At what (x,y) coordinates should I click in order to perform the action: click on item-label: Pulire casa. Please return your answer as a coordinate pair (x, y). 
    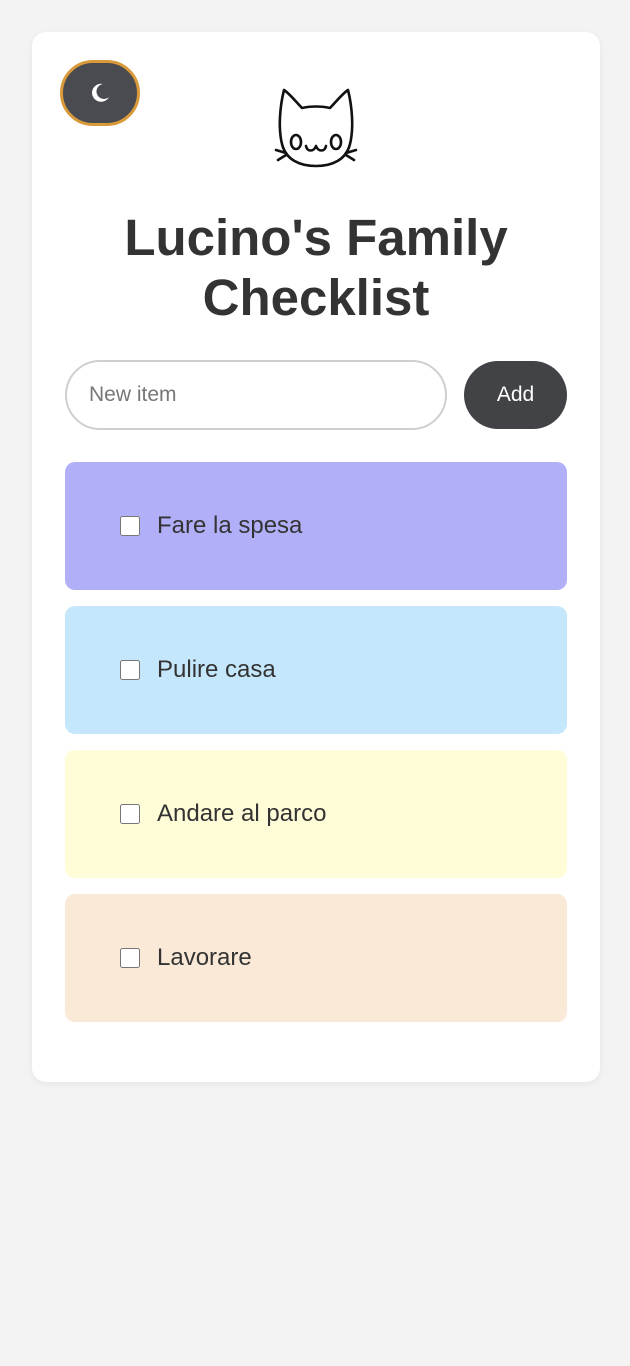
    Looking at the image, I should click on (216, 669).